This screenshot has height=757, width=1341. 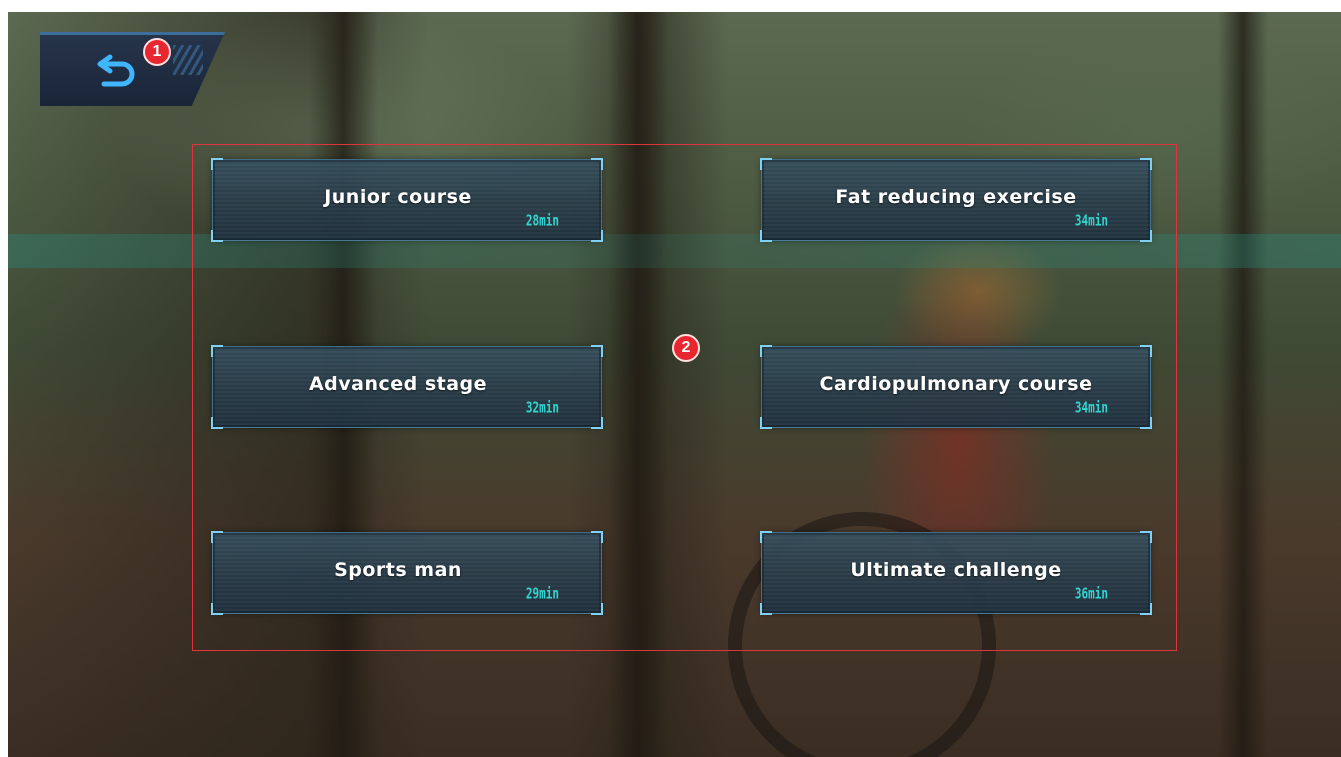 What do you see at coordinates (398, 197) in the screenshot?
I see `course-title: Junior course` at bounding box center [398, 197].